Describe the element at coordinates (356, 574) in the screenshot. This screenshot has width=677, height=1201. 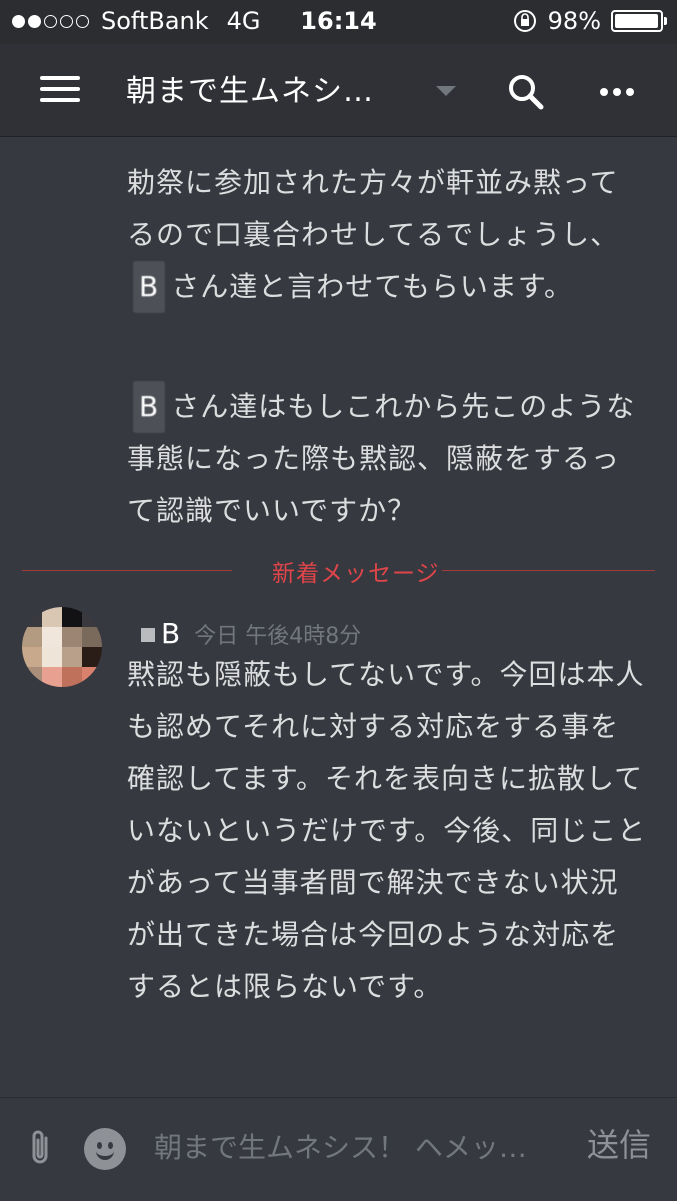
I see `new-messages-label: 新着メッセージ` at that location.